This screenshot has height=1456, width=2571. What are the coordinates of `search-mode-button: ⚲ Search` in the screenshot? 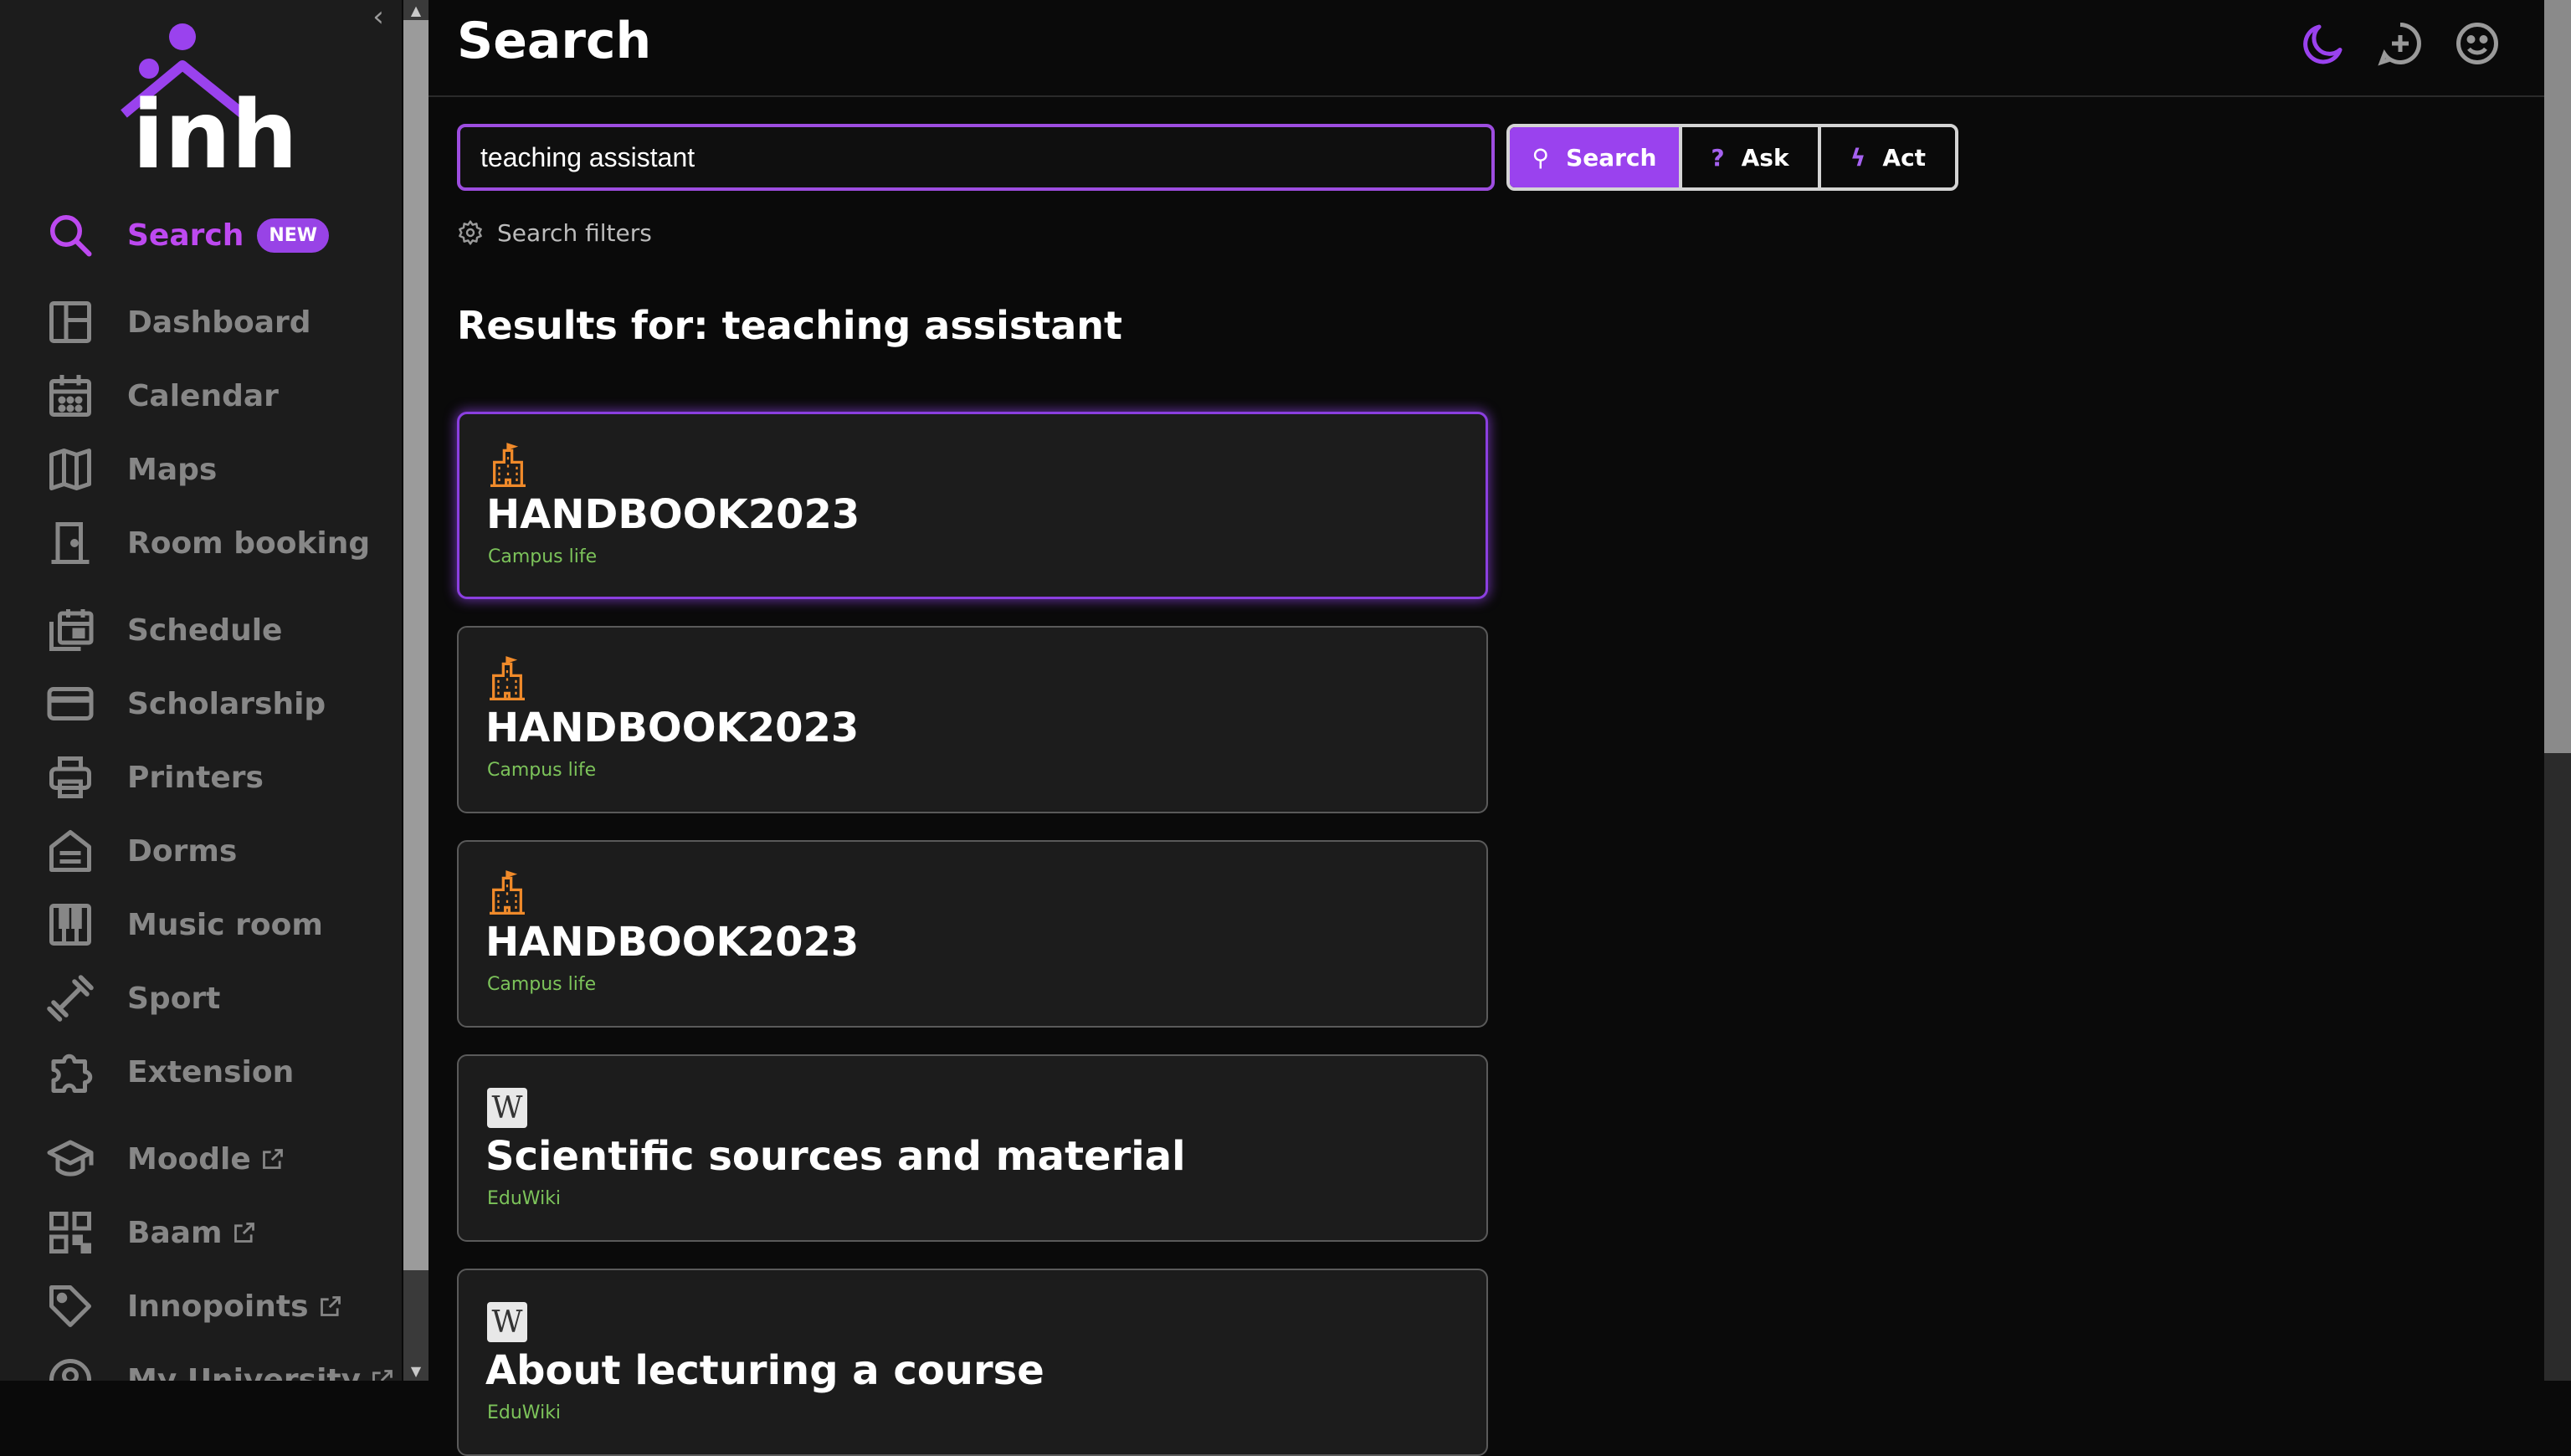 It's located at (1596, 157).